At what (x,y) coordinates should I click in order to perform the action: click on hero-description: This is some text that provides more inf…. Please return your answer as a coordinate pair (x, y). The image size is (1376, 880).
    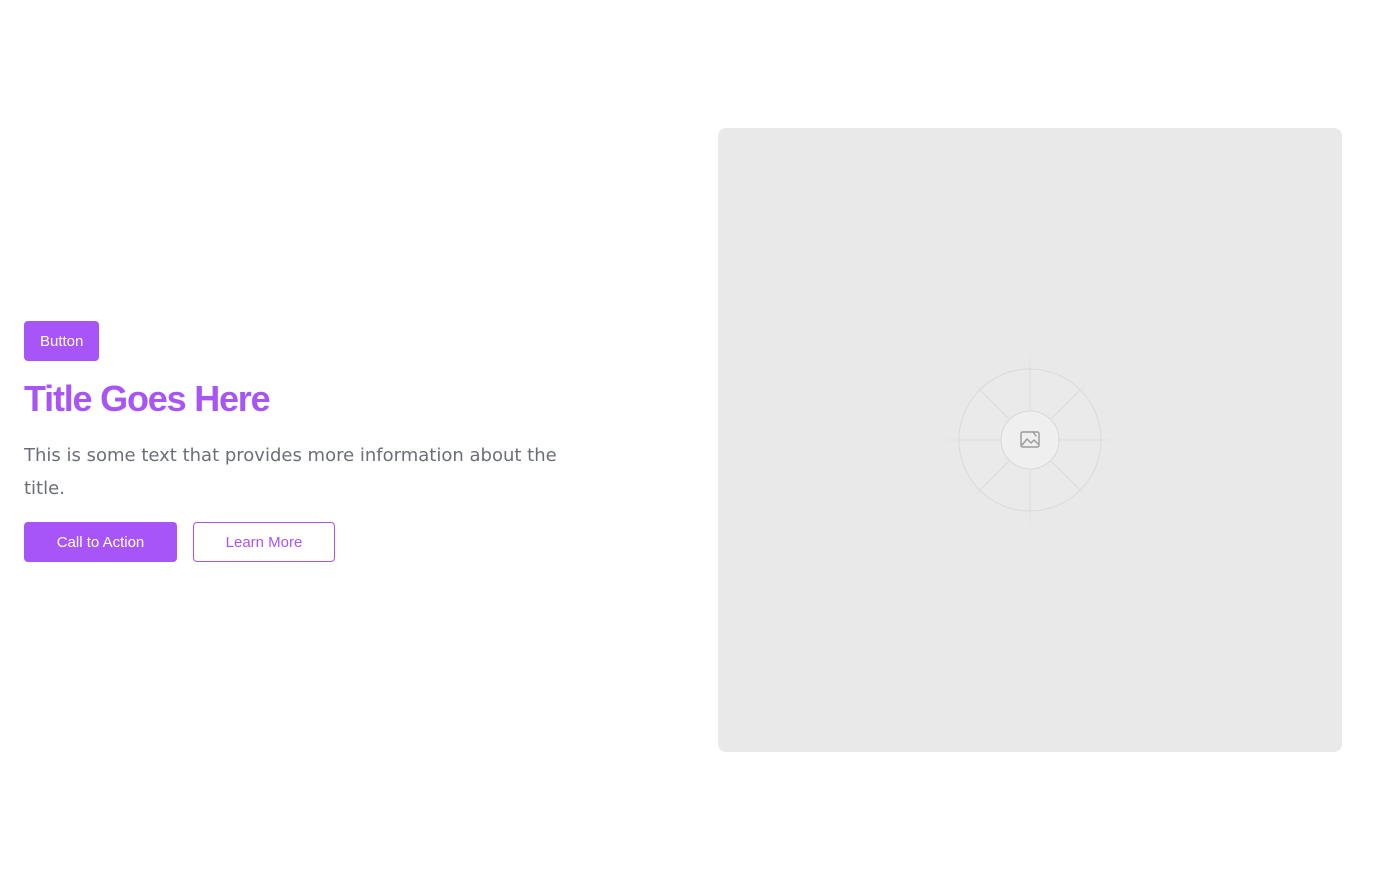
    Looking at the image, I should click on (290, 472).